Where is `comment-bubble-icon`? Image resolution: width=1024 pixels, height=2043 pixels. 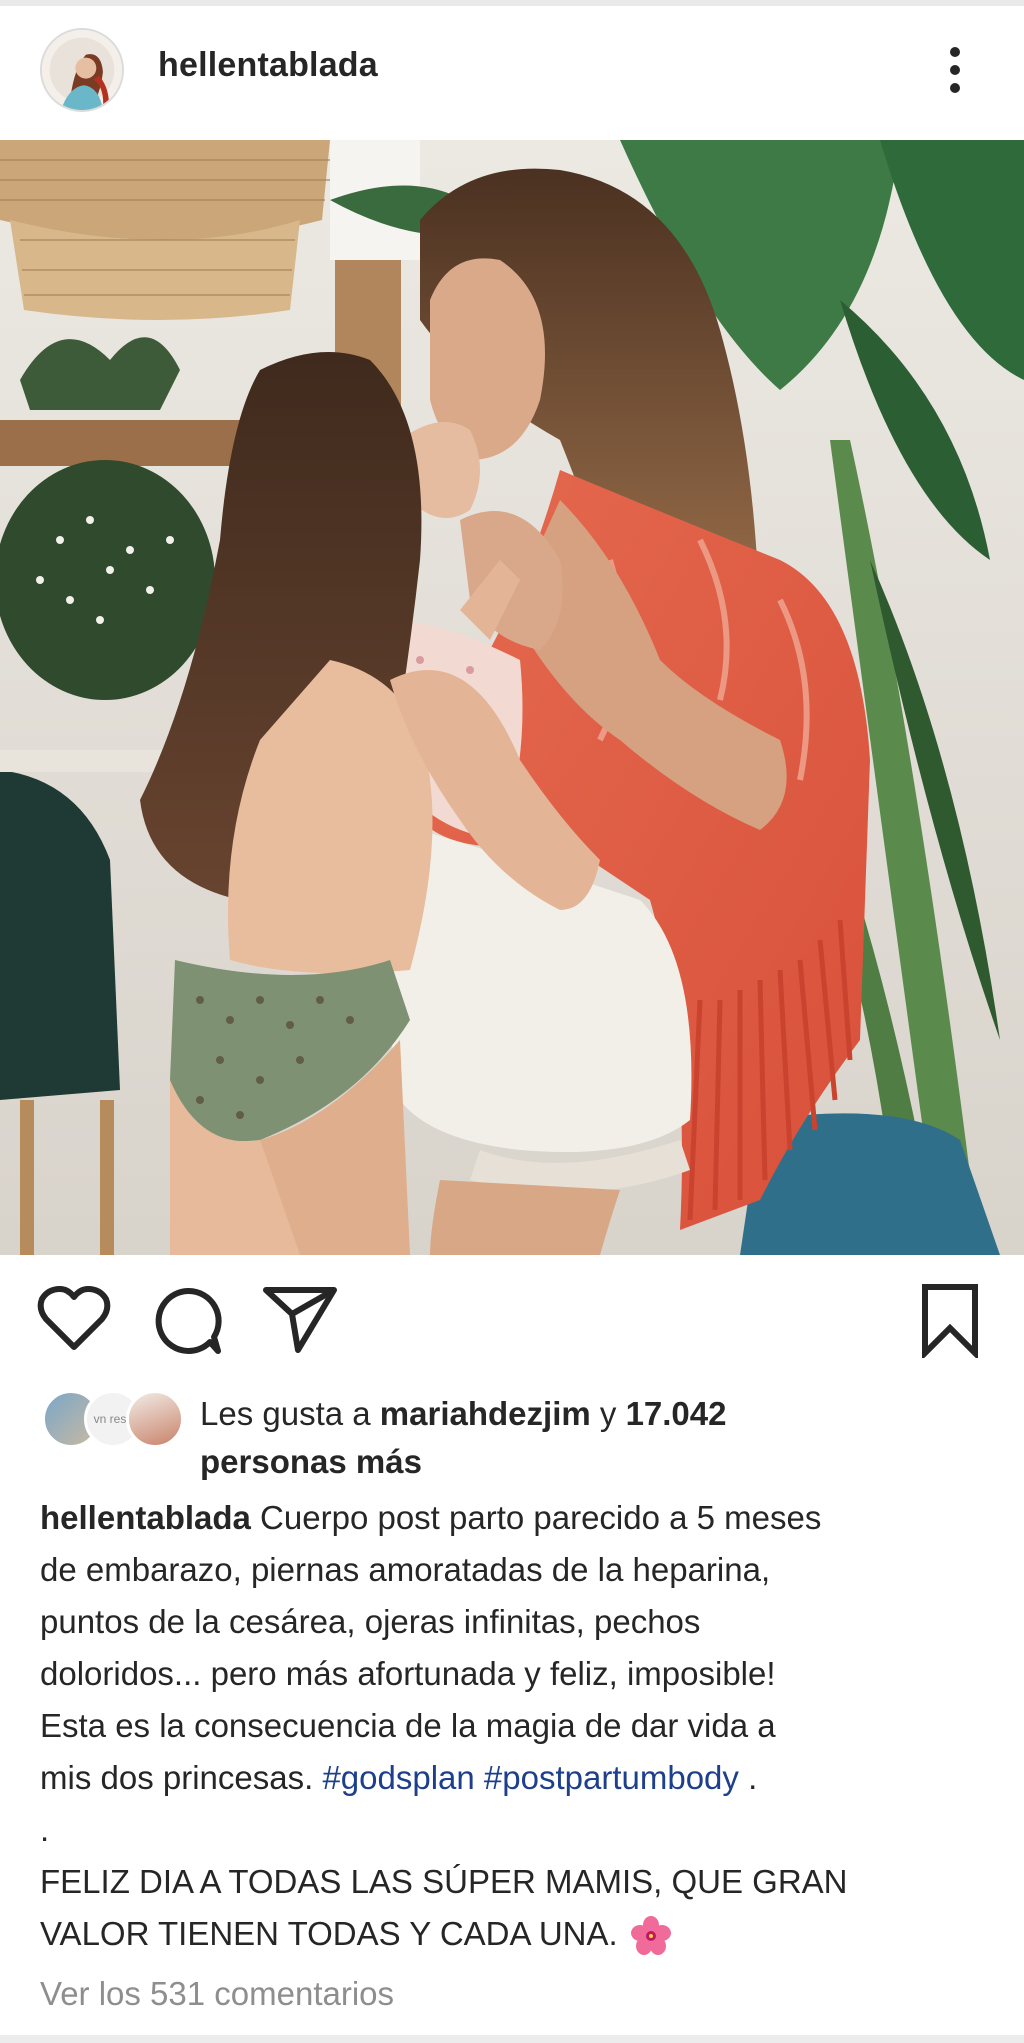 comment-bubble-icon is located at coordinates (188, 1321).